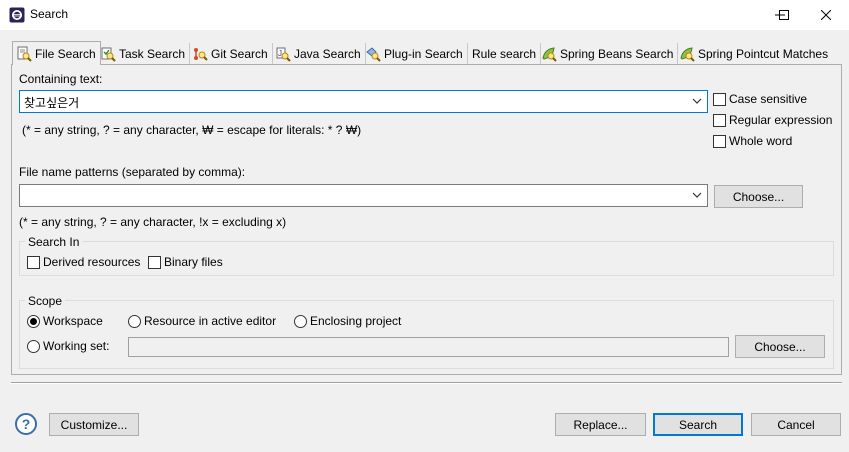  What do you see at coordinates (363, 195) in the screenshot?
I see `file-patterns-combo` at bounding box center [363, 195].